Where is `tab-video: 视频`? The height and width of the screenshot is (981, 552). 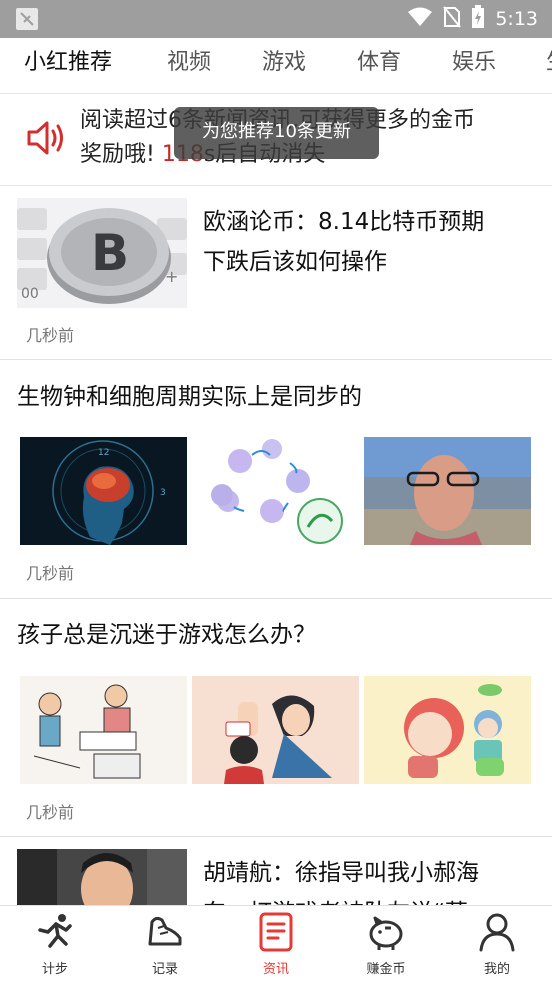 tab-video: 视频 is located at coordinates (189, 65).